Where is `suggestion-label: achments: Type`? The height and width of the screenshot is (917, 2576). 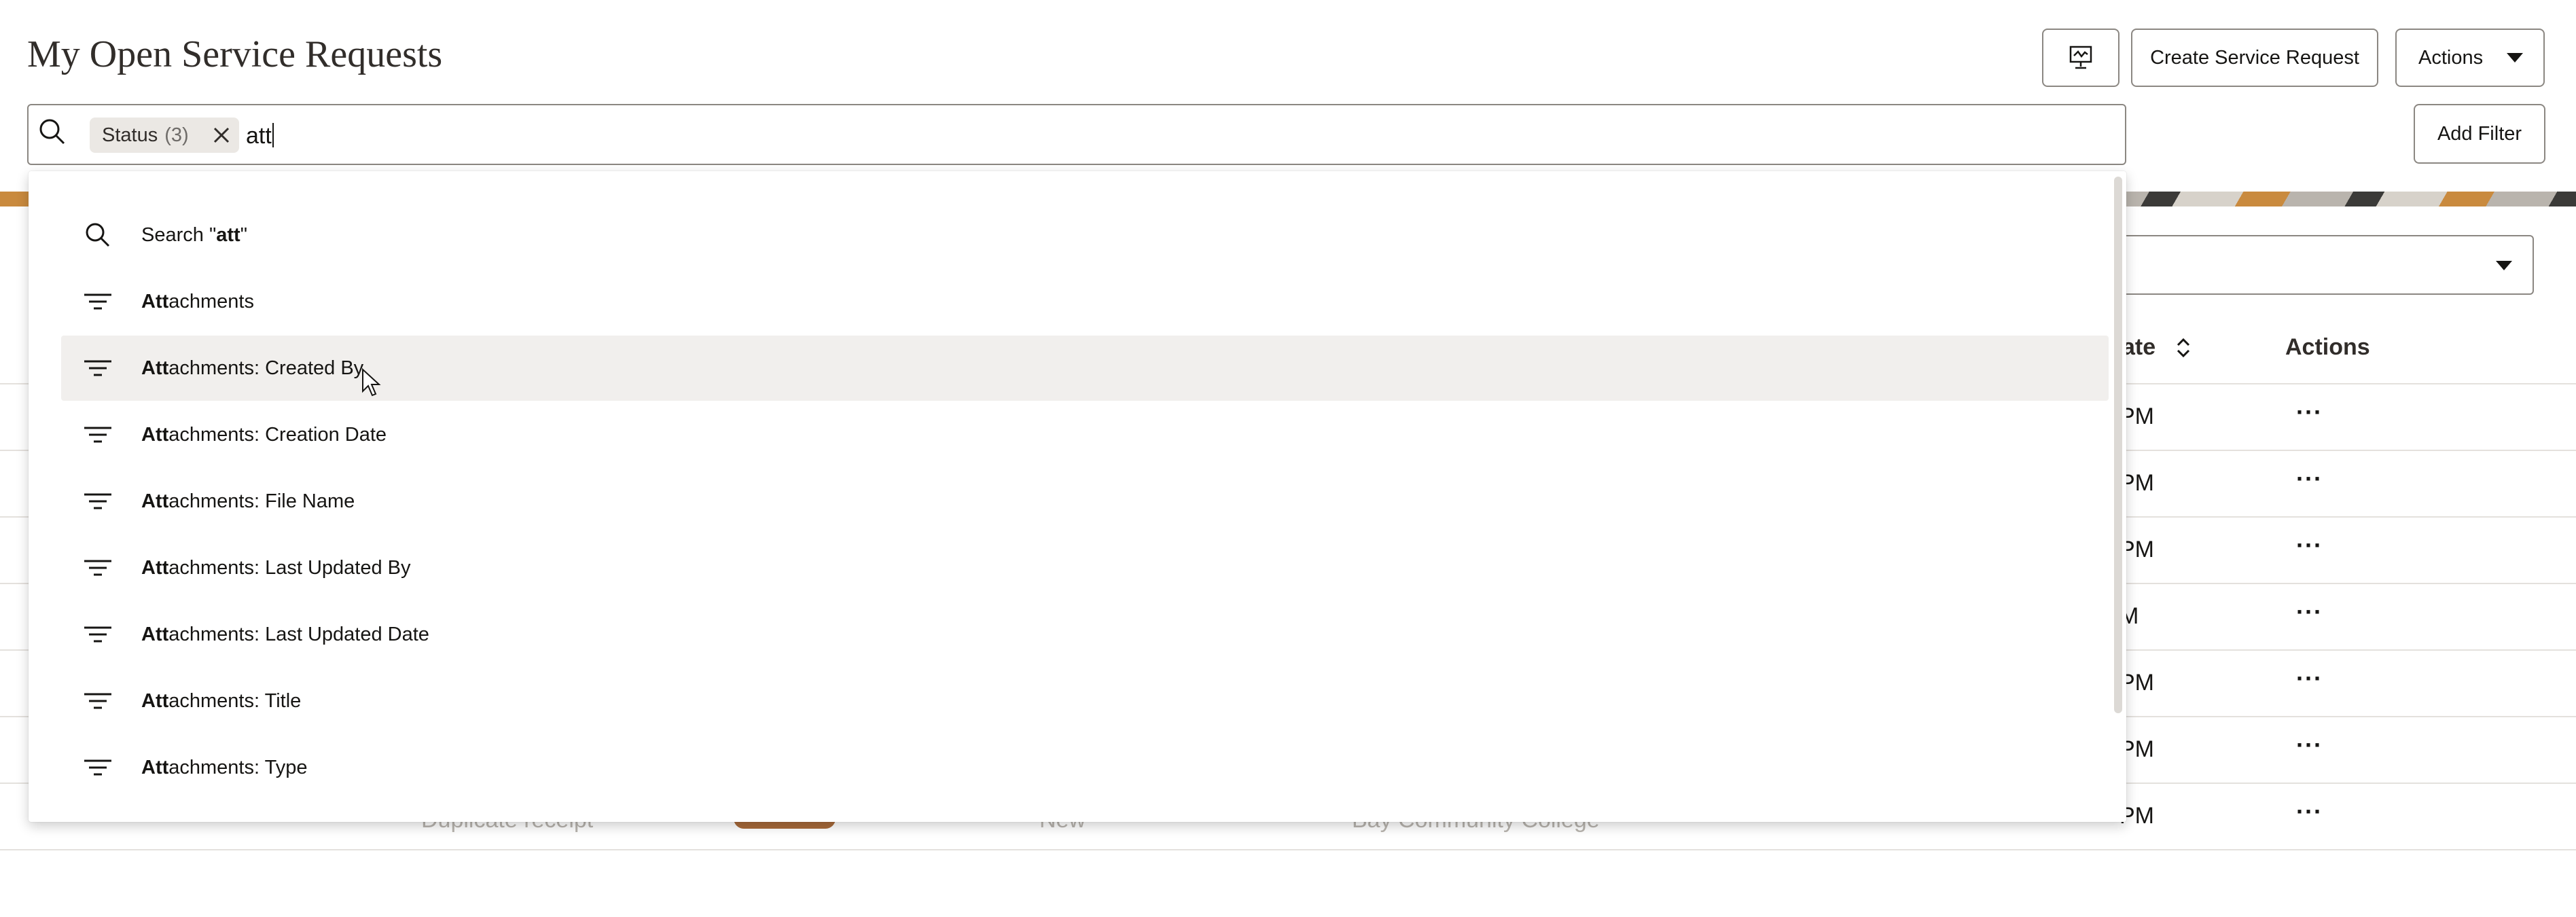 suggestion-label: achments: Type is located at coordinates (238, 767).